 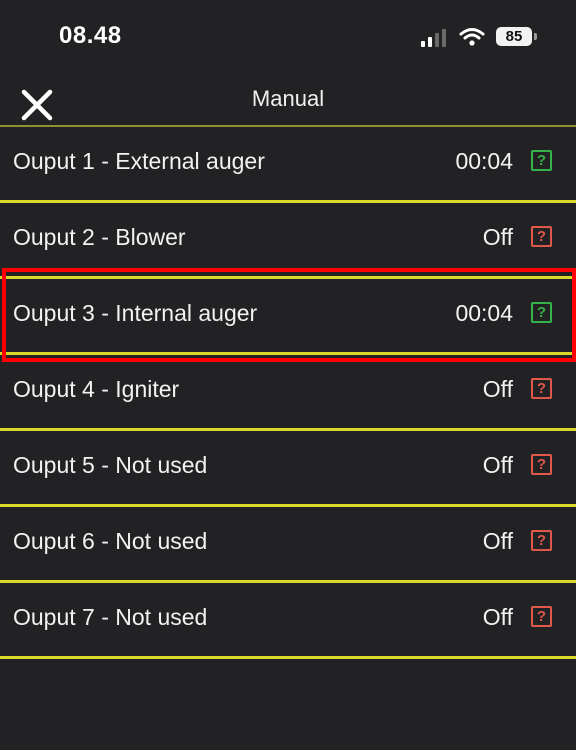 I want to click on output-row-1: Ouput 1 - External auger 00:04 ?, so click(x=288, y=165).